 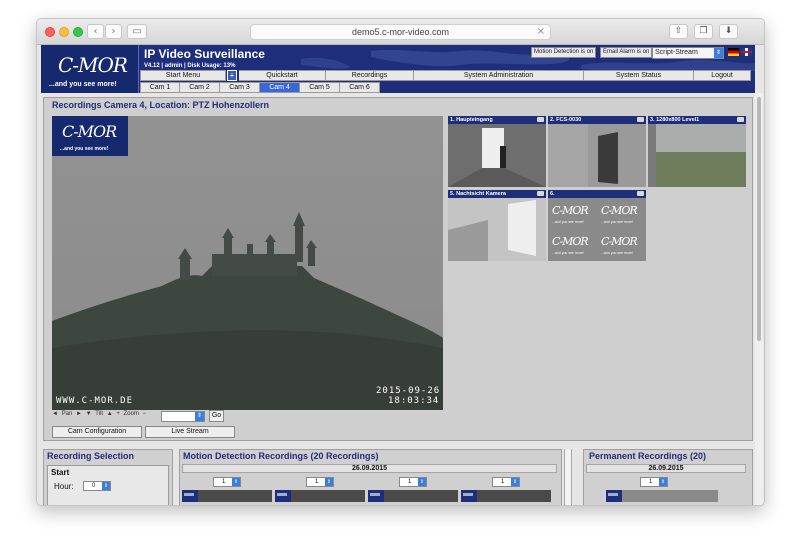 What do you see at coordinates (95, 31) in the screenshot?
I see `chevron-left-icon: ‹` at bounding box center [95, 31].